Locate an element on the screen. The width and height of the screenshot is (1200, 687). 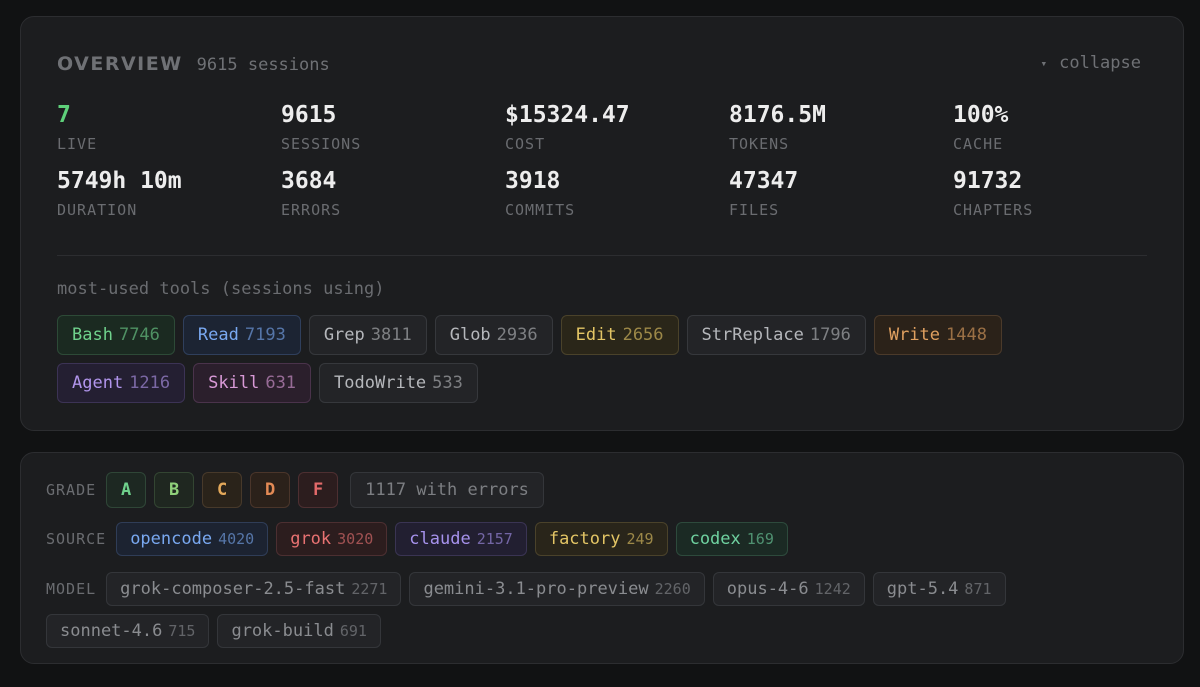
model-chip-opus-4-6: opus-4-6 1242 is located at coordinates (788, 589).